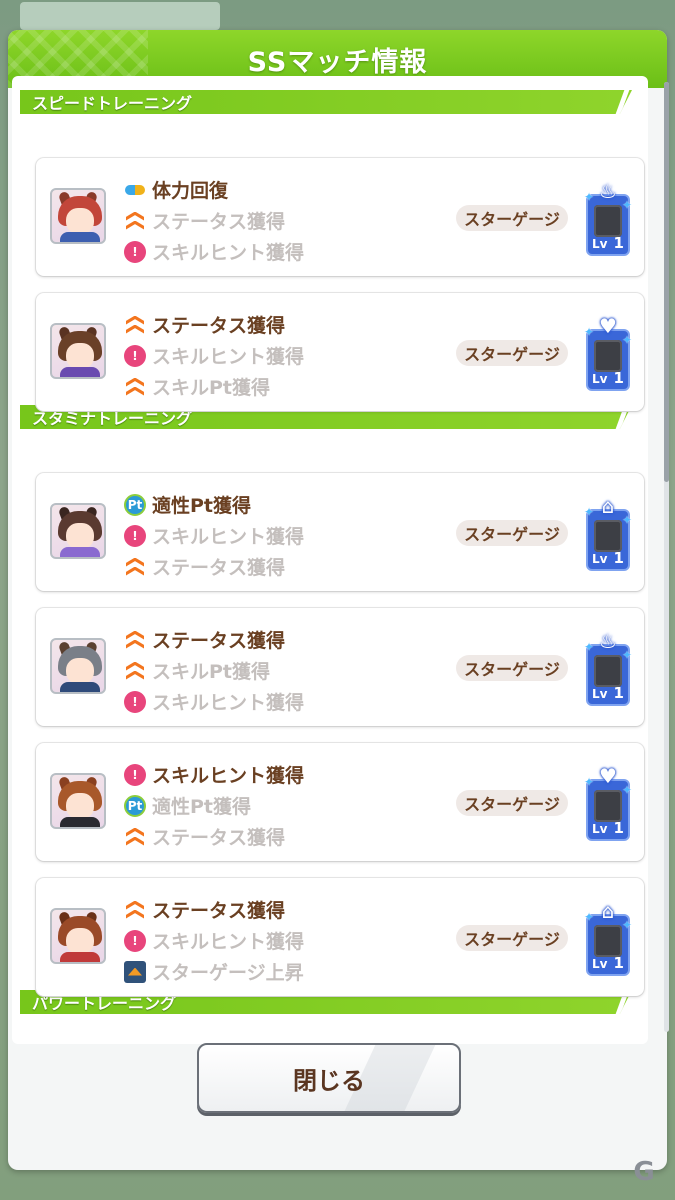 Image resolution: width=675 pixels, height=1200 pixels. I want to click on effect-label: 適性Pt獲得, so click(202, 506).